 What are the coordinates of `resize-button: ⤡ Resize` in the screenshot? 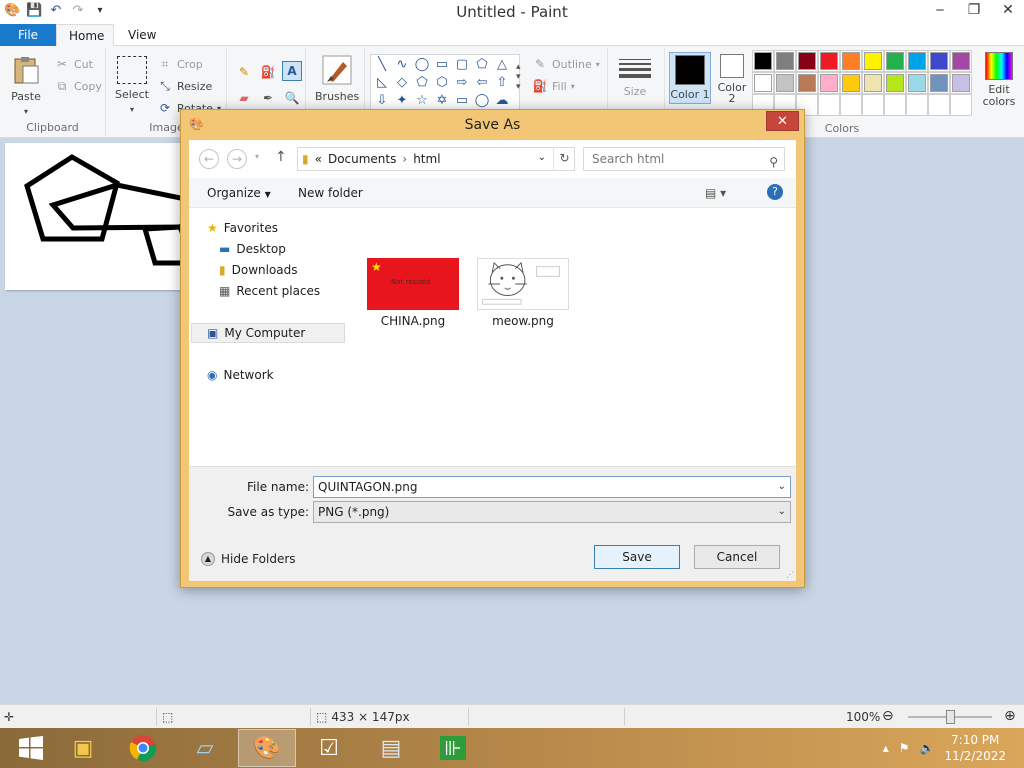 It's located at (184, 86).